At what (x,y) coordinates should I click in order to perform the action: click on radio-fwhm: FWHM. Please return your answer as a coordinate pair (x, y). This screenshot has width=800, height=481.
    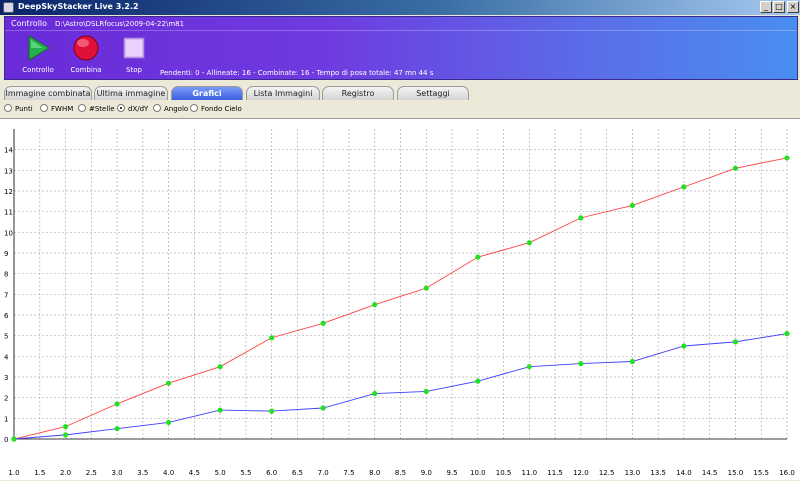
    Looking at the image, I should click on (56, 108).